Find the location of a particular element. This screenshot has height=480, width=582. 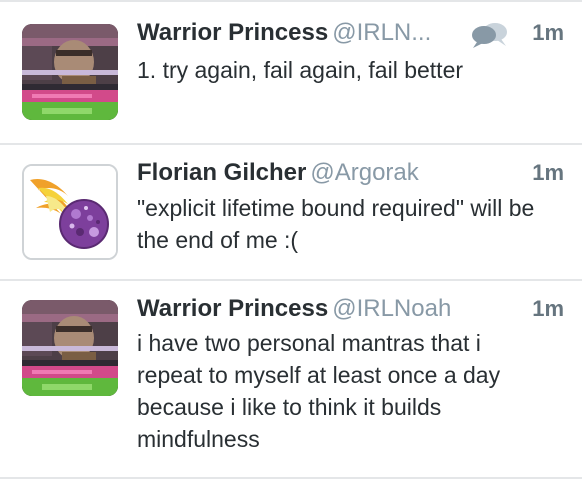

user-handle: @IRLNoah is located at coordinates (391, 308).